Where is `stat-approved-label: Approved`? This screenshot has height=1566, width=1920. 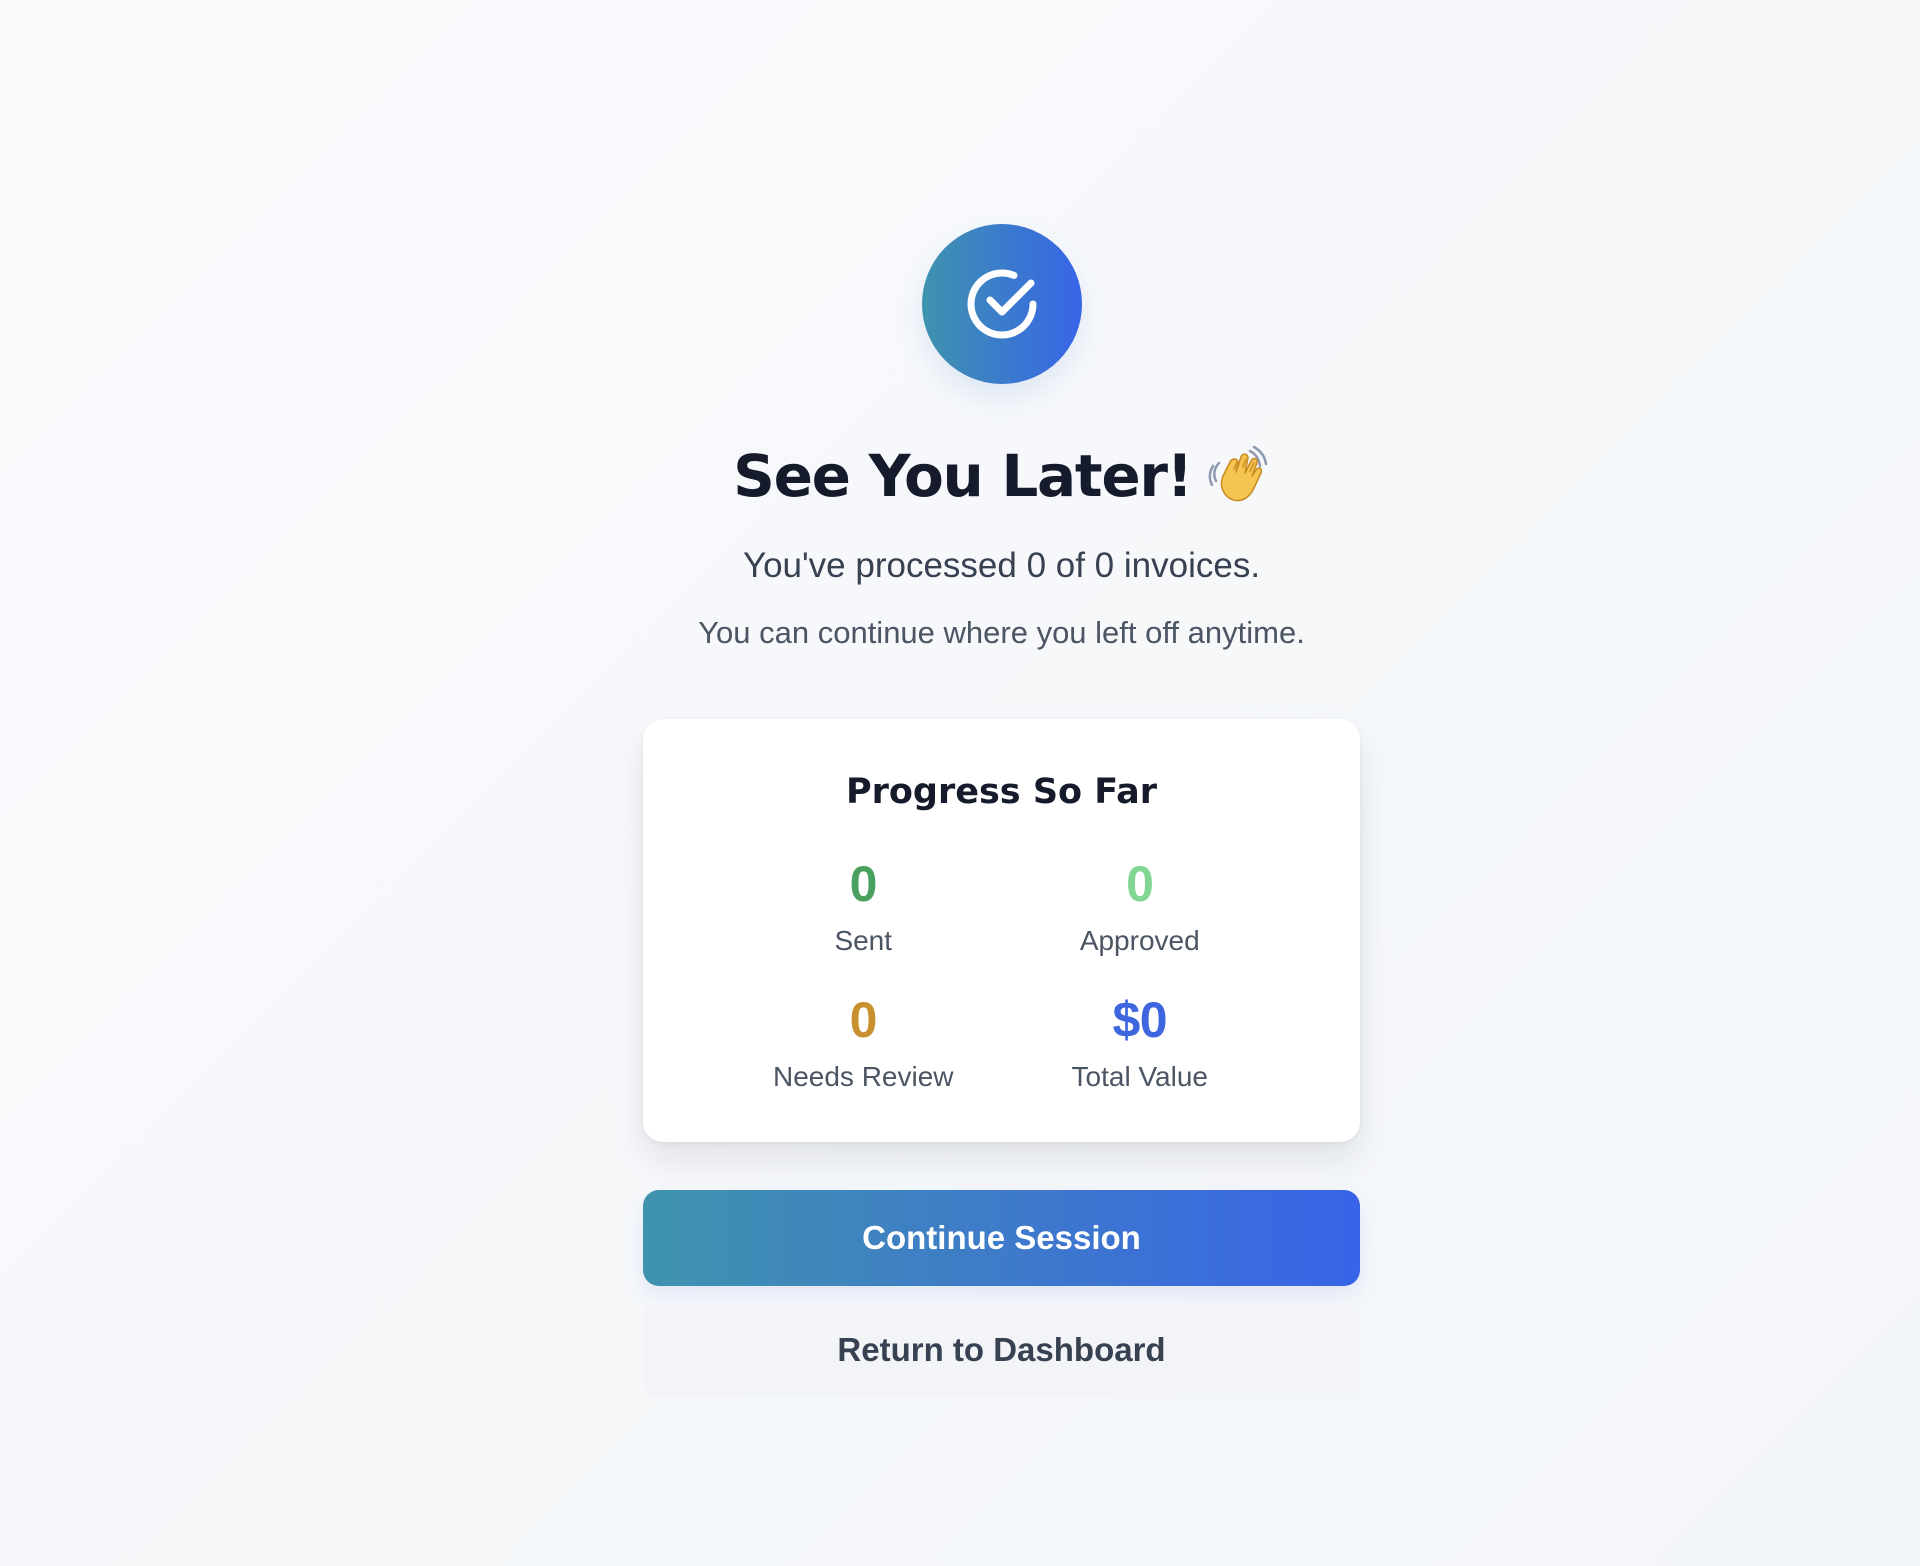 stat-approved-label: Approved is located at coordinates (1139, 940).